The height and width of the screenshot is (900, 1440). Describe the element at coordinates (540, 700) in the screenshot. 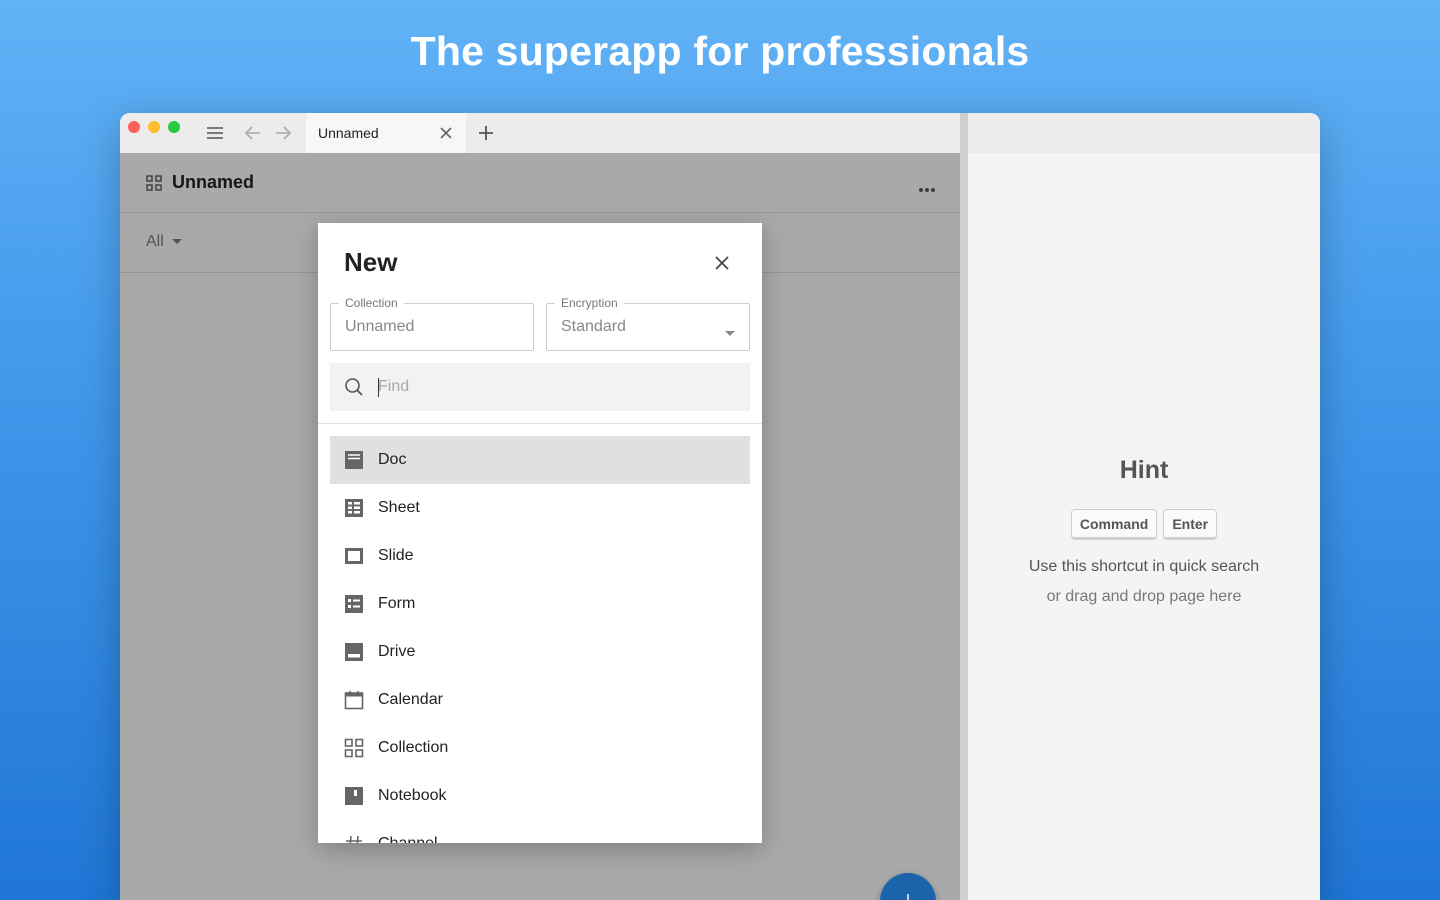

I see `list-item-calendar: Calendar` at that location.